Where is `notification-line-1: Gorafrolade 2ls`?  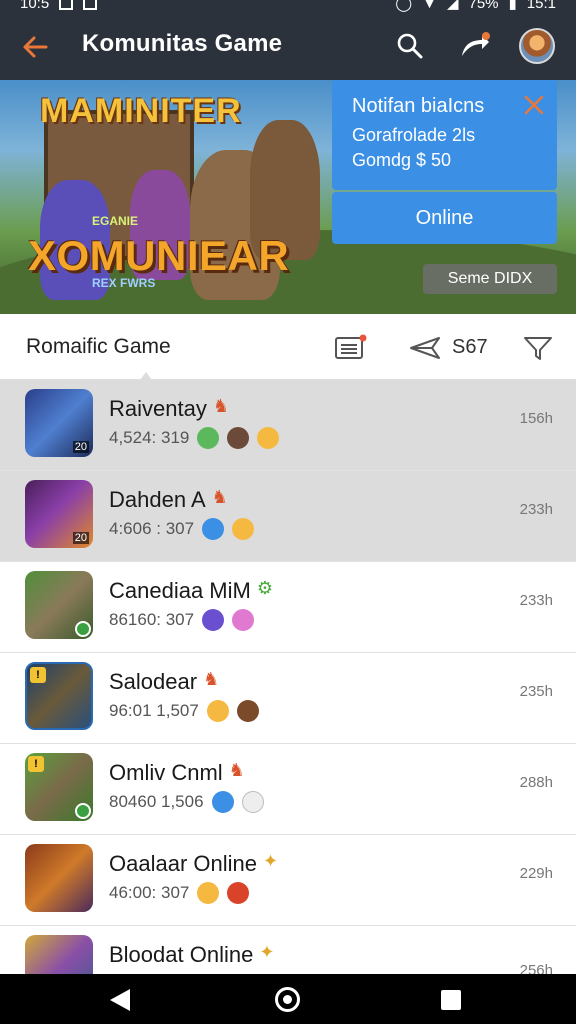 notification-line-1: Gorafrolade 2ls is located at coordinates (414, 135).